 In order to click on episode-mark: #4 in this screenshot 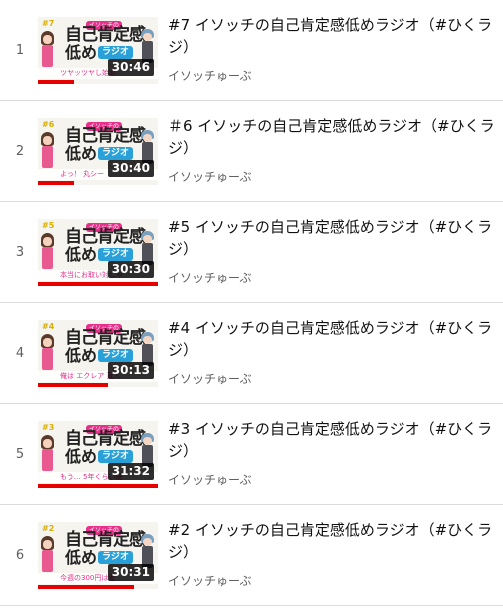, I will do `click(48, 326)`.